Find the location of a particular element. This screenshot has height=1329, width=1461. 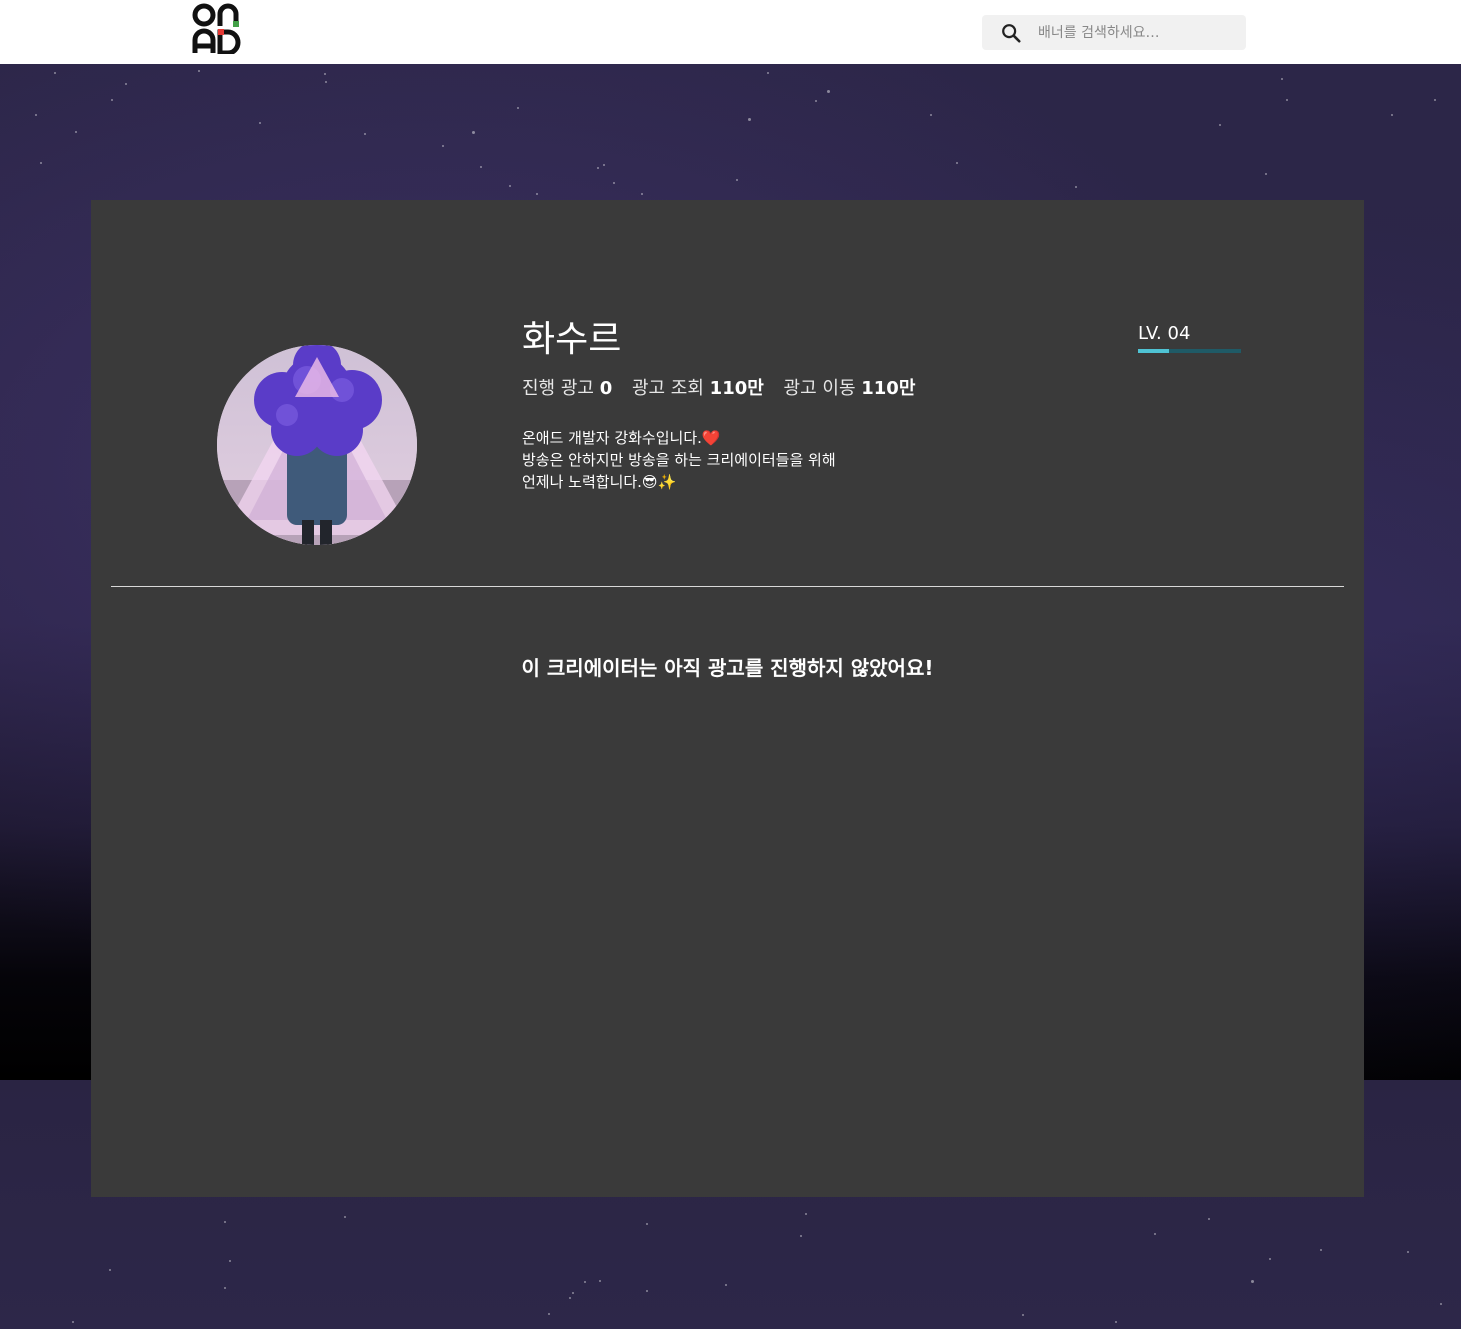

level-label: LV. 04 is located at coordinates (1164, 333).